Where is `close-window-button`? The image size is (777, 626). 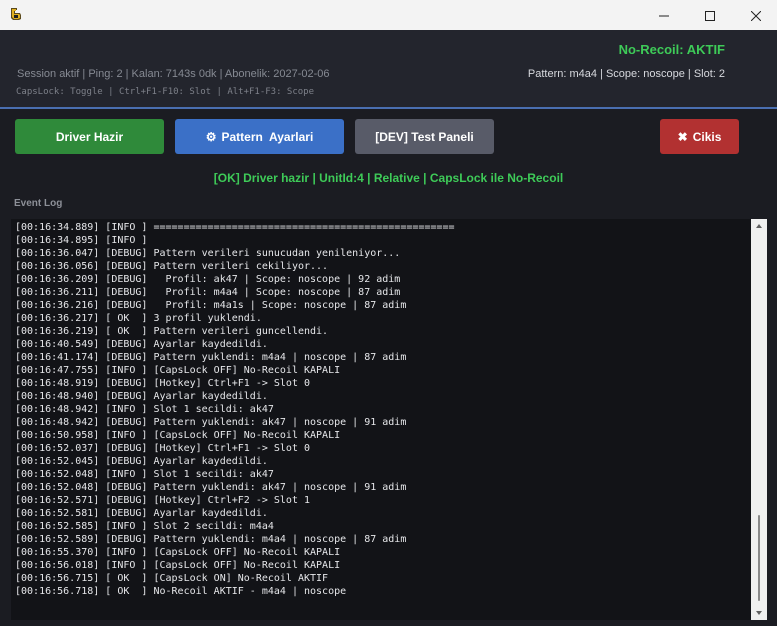
close-window-button is located at coordinates (755, 15).